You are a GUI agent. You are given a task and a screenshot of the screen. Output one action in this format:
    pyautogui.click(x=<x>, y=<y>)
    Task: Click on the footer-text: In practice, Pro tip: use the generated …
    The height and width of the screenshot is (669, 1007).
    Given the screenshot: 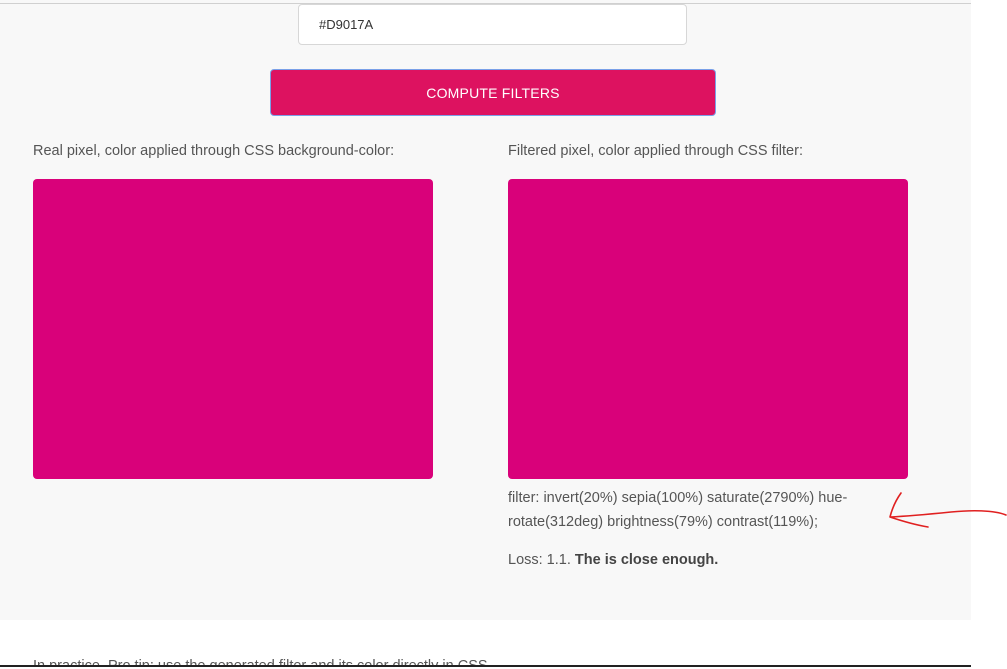 What is the action you would take?
    pyautogui.click(x=262, y=661)
    